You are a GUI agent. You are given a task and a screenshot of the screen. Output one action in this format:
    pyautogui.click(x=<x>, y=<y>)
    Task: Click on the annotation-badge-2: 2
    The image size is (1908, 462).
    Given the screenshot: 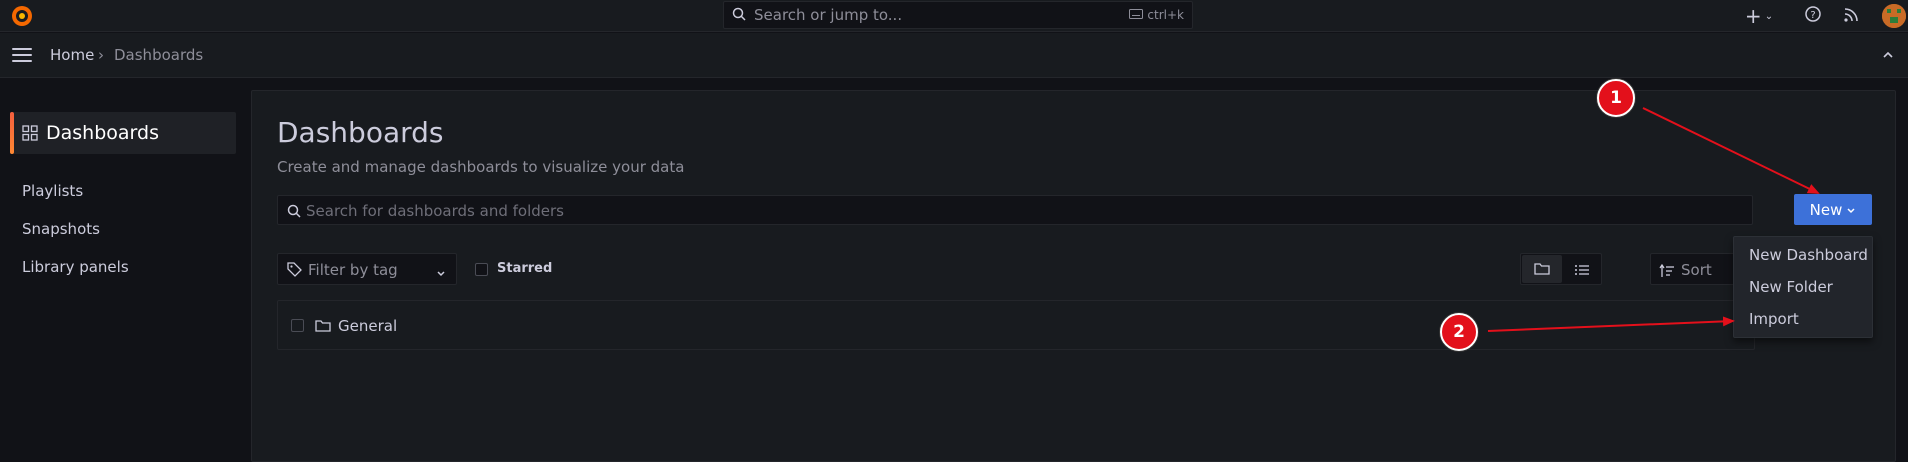 What is the action you would take?
    pyautogui.click(x=1459, y=332)
    